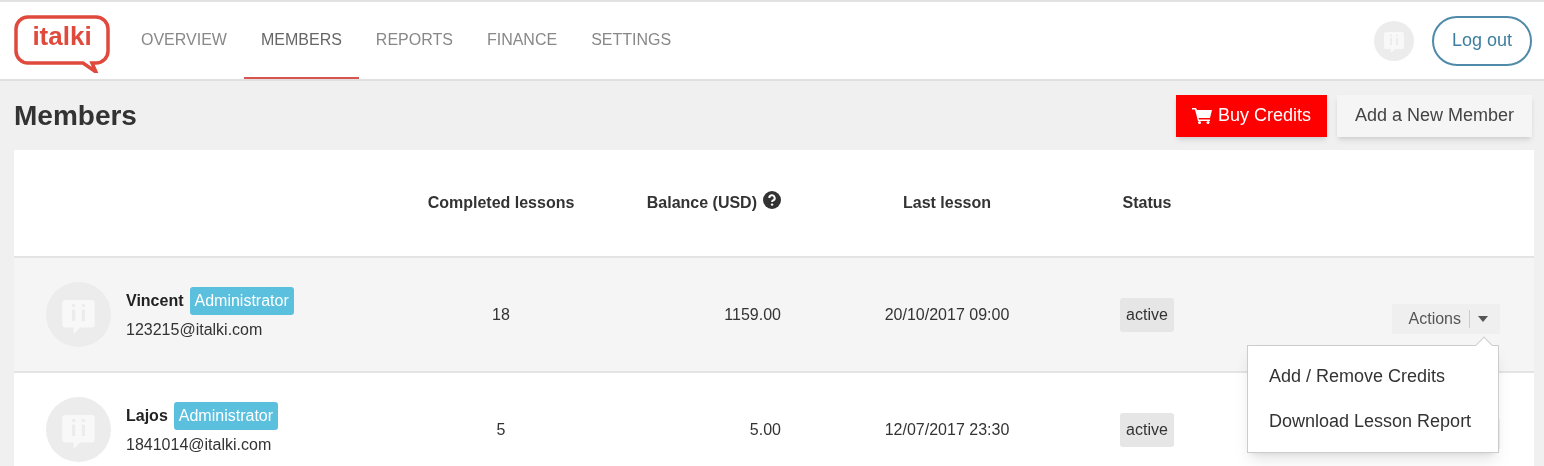  What do you see at coordinates (501, 203) in the screenshot?
I see `column-header: Completed lessons` at bounding box center [501, 203].